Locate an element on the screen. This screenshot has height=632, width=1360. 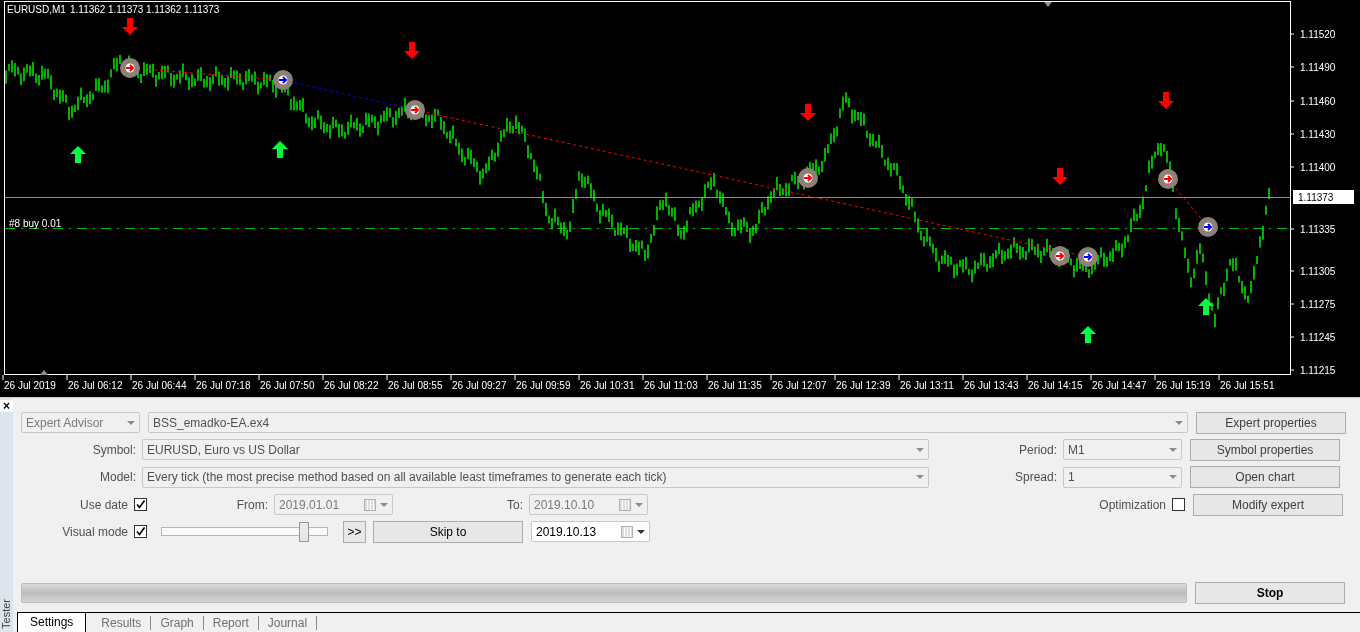
time-axis-label: 26 Jul 07:50 is located at coordinates (287, 385).